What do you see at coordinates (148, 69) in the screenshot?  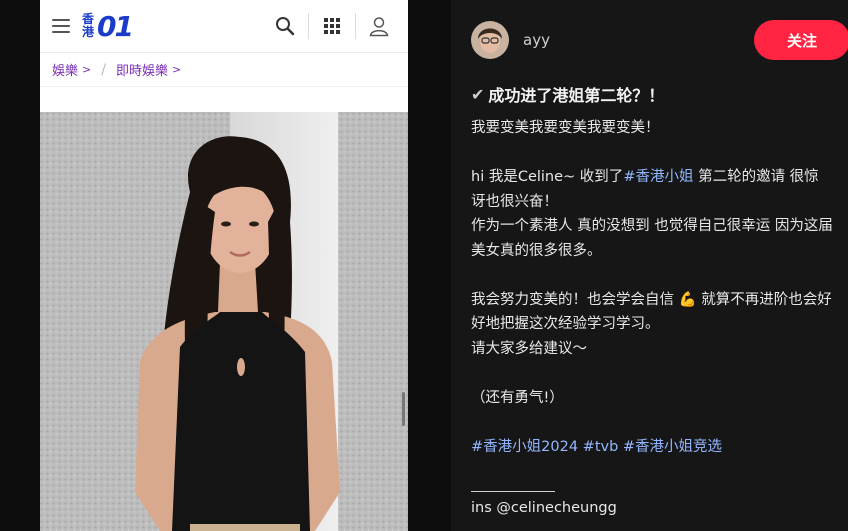 I see `breadcrumb-item-instant-entertainment: 即時娛樂 >` at bounding box center [148, 69].